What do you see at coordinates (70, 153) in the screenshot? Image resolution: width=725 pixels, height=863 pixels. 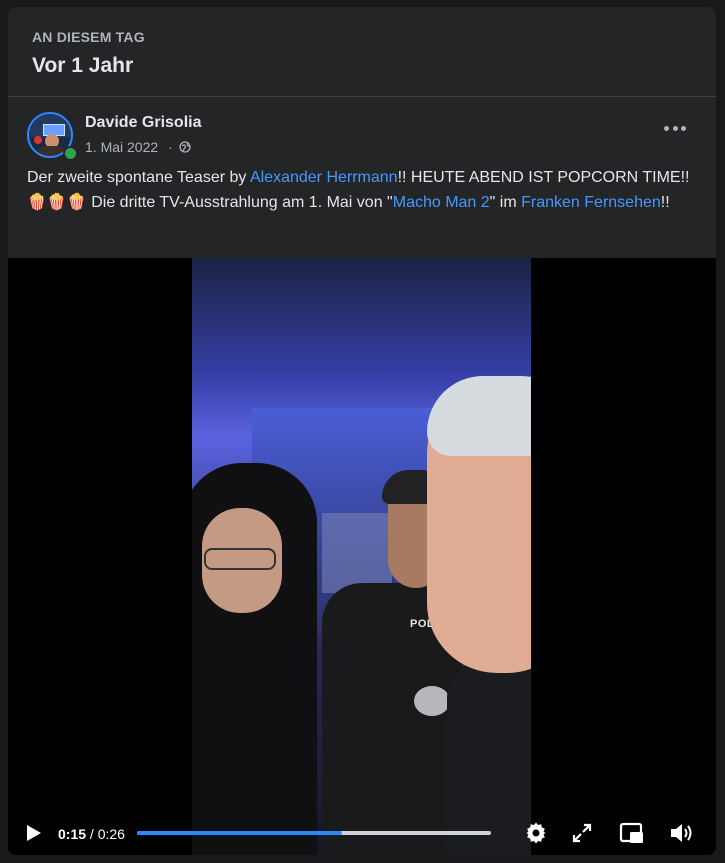 I see `online-status-indicator` at bounding box center [70, 153].